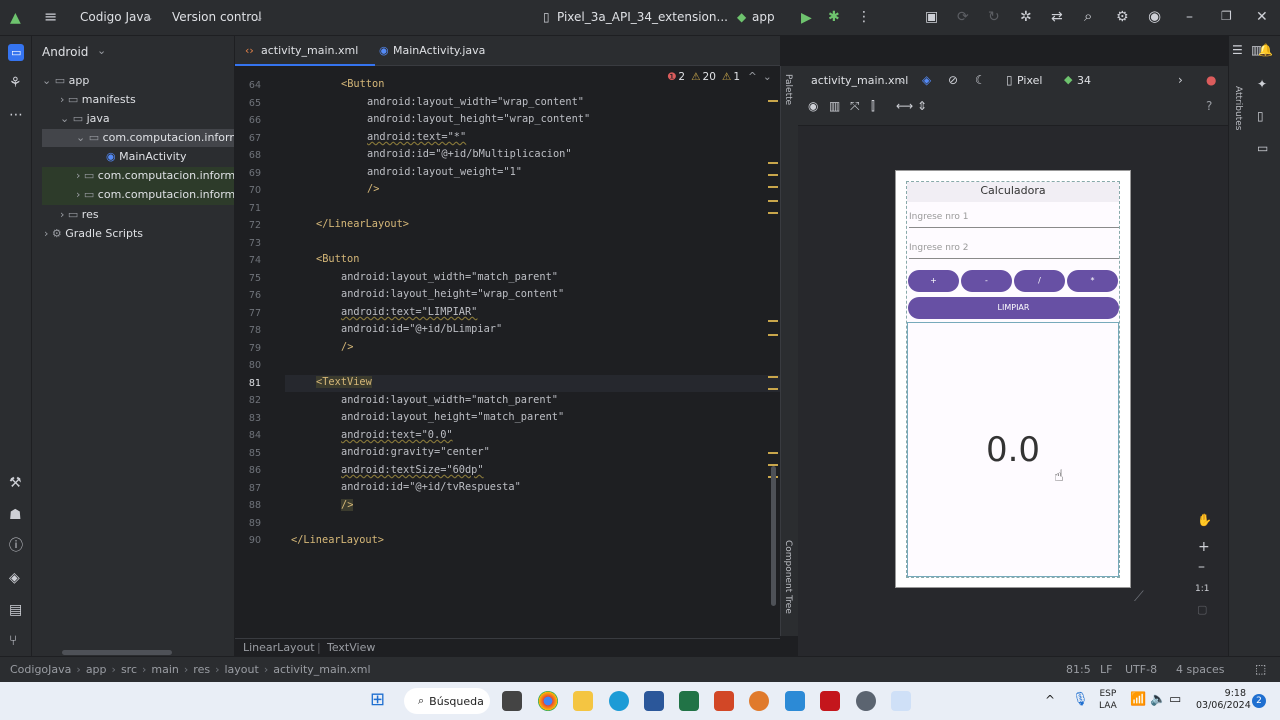 The image size is (1280, 720). Describe the element at coordinates (1260, 669) in the screenshot. I see `lock-icon: ⬚` at that location.